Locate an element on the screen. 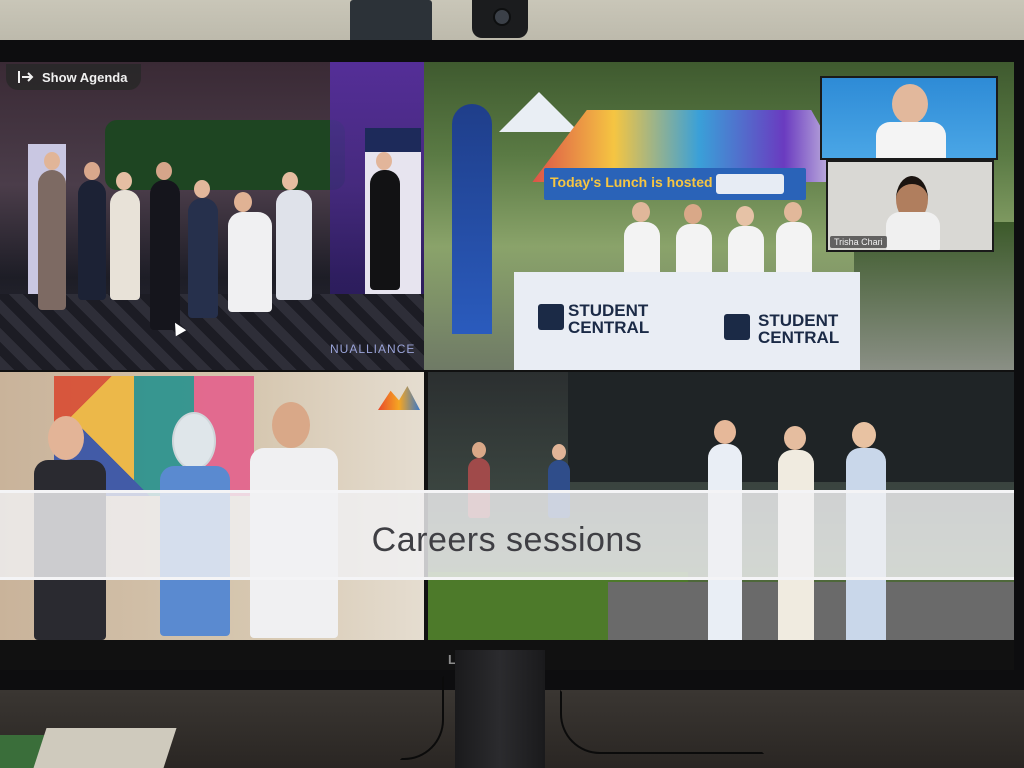 This screenshot has height=768, width=1024. show-agenda-label: Show Agenda is located at coordinates (85, 77).